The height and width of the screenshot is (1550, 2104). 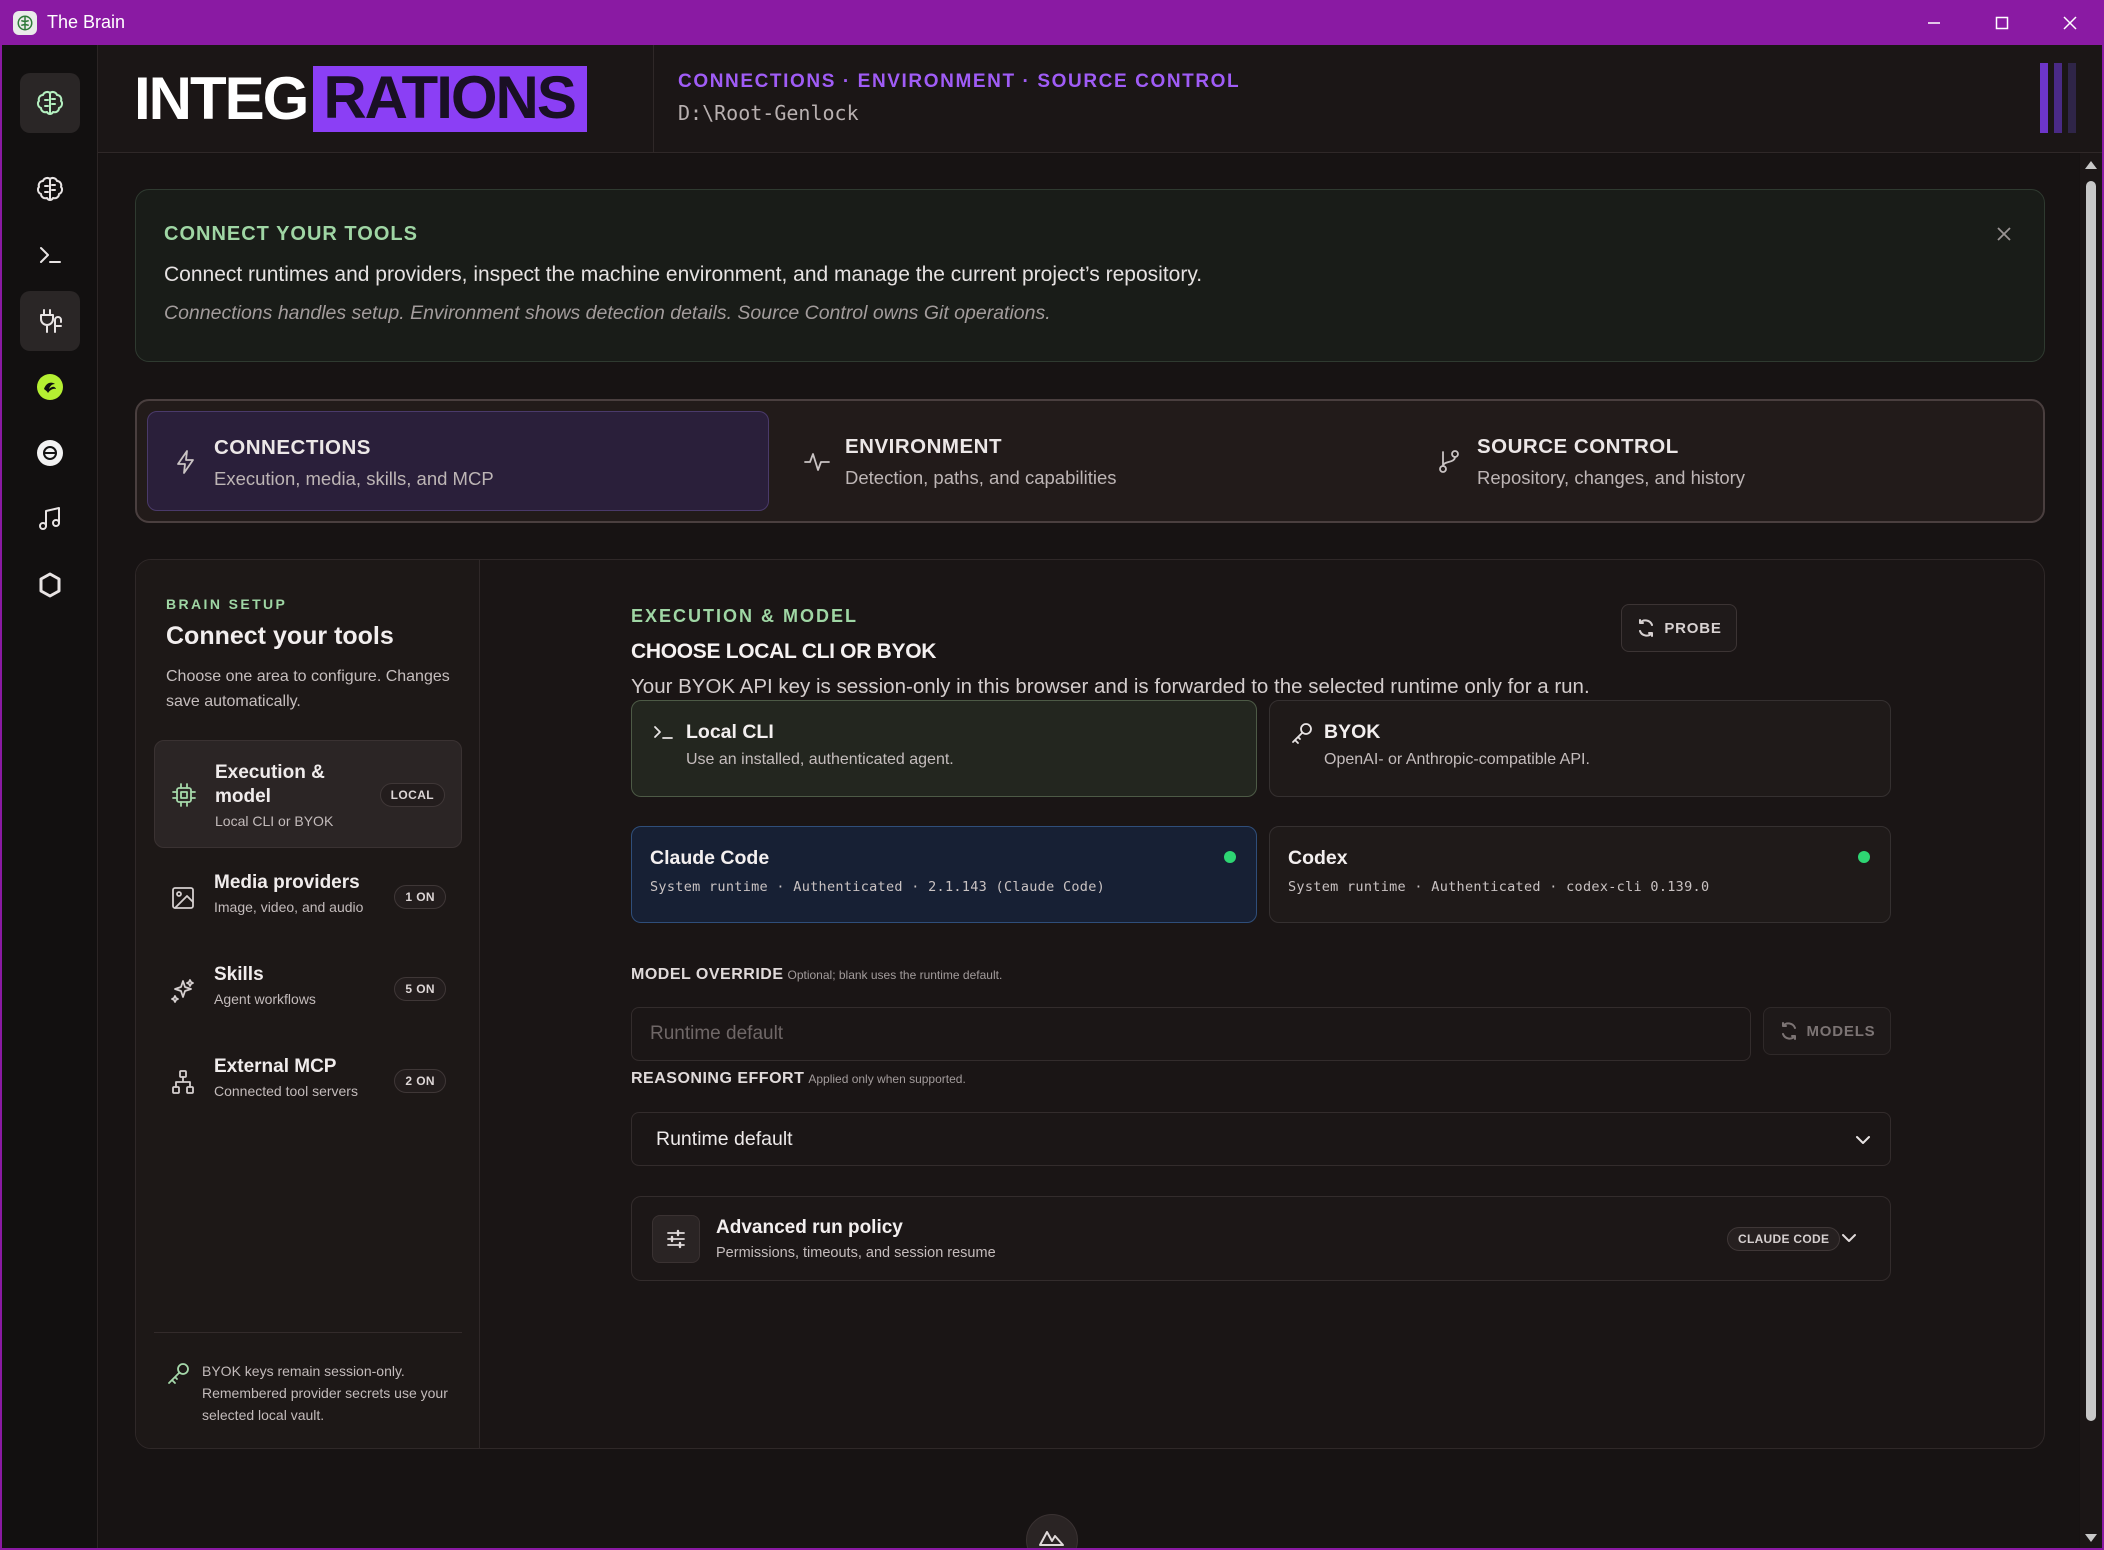 I want to click on sidebar-item-title: Execution & model, so click(x=270, y=784).